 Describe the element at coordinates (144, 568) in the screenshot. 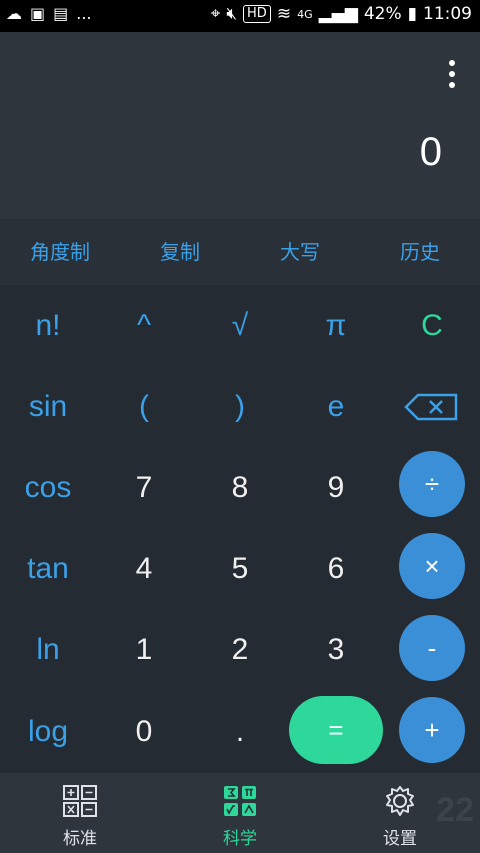

I see `digit-4-key: 4` at that location.